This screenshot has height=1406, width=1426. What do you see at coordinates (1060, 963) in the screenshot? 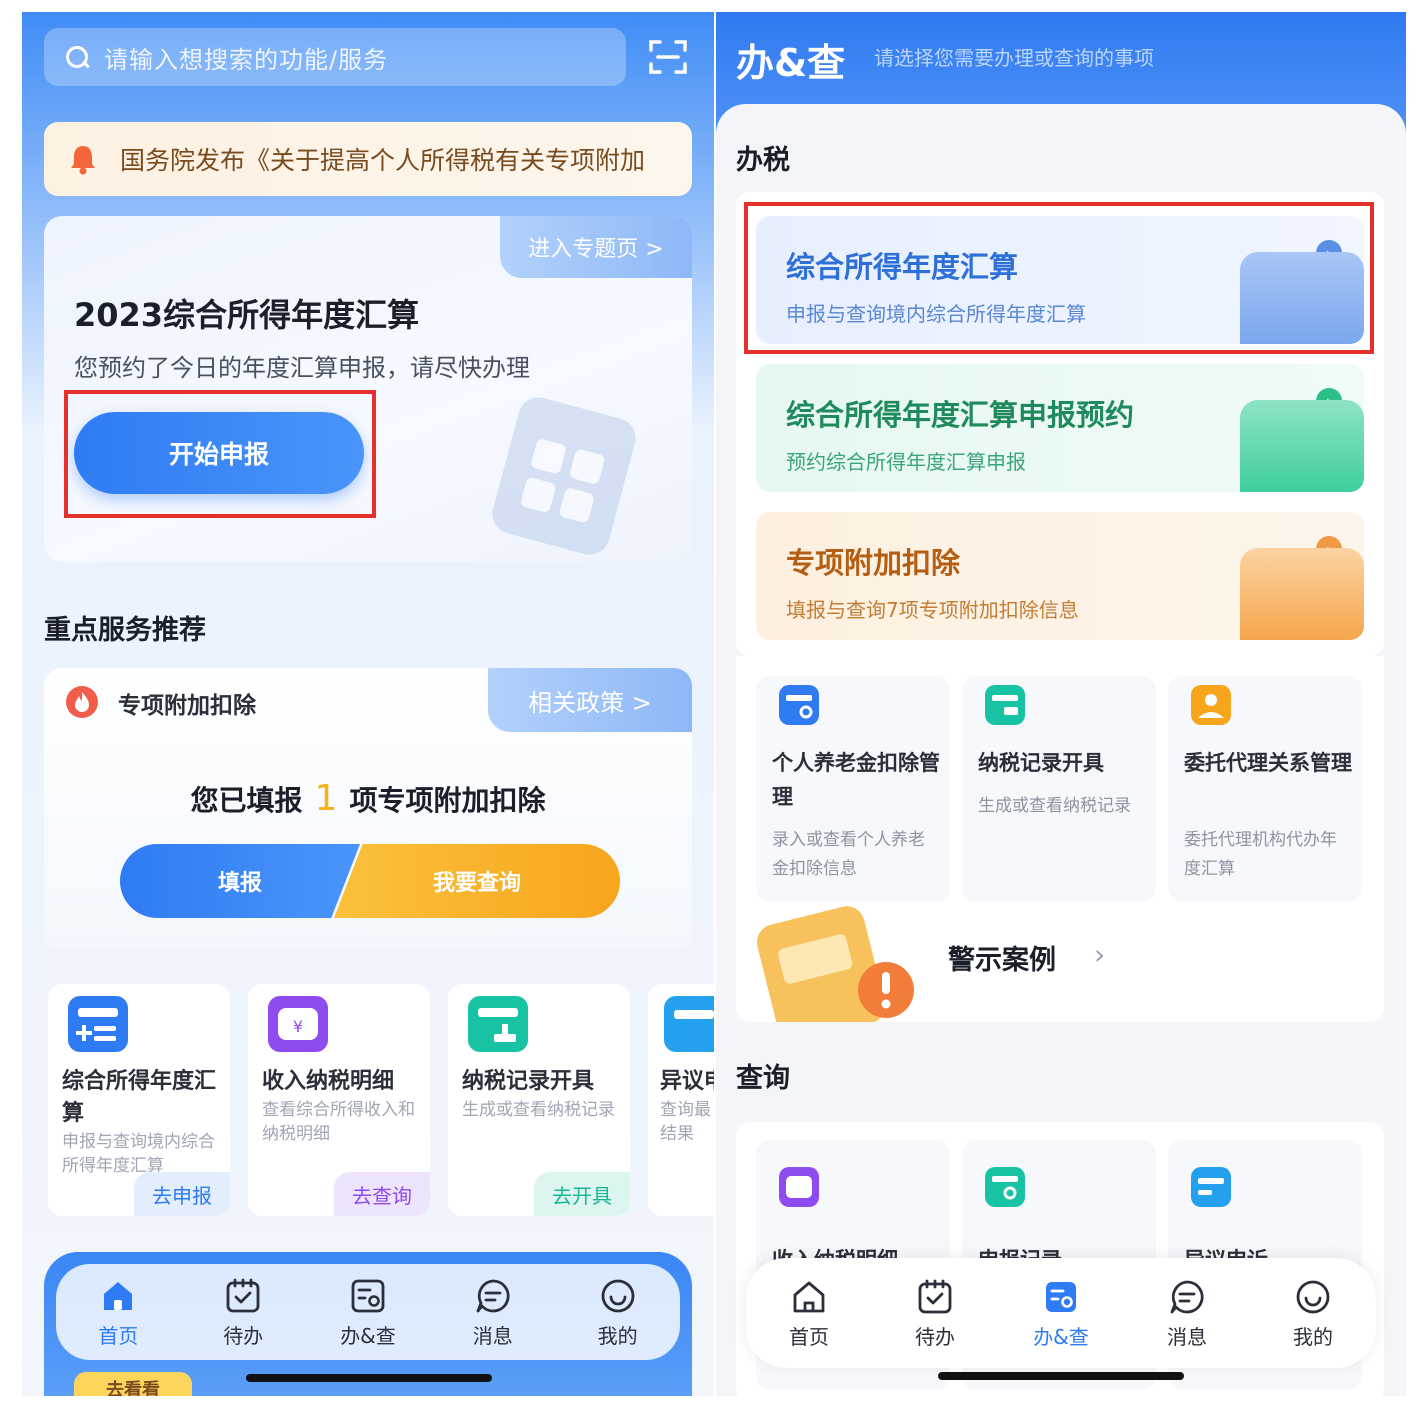
I see `warning-cases-banner: 警示案例 ›` at bounding box center [1060, 963].